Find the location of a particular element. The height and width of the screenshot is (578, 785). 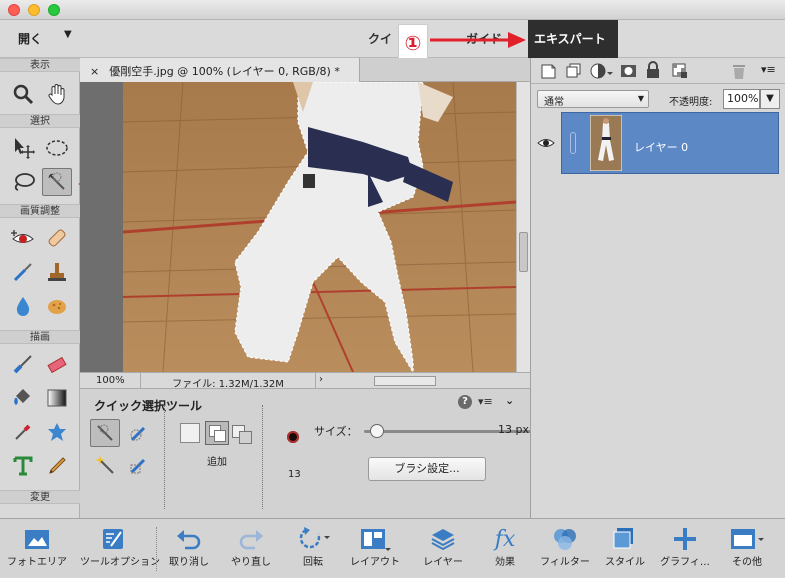

opacity-input: 100% is located at coordinates (741, 99).